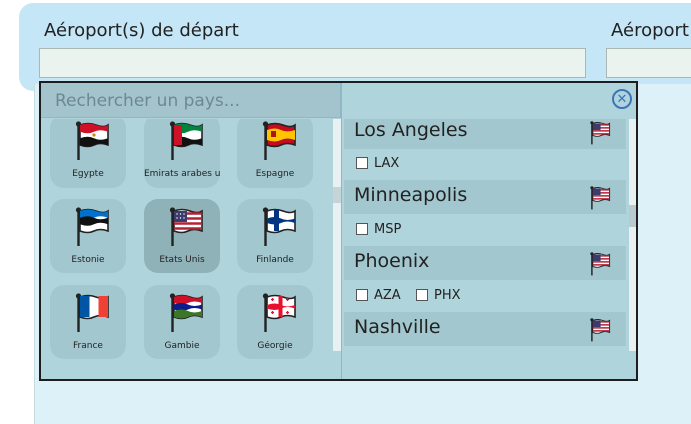 The width and height of the screenshot is (691, 424). Describe the element at coordinates (632, 235) in the screenshot. I see `city-list-scrollbar` at that location.